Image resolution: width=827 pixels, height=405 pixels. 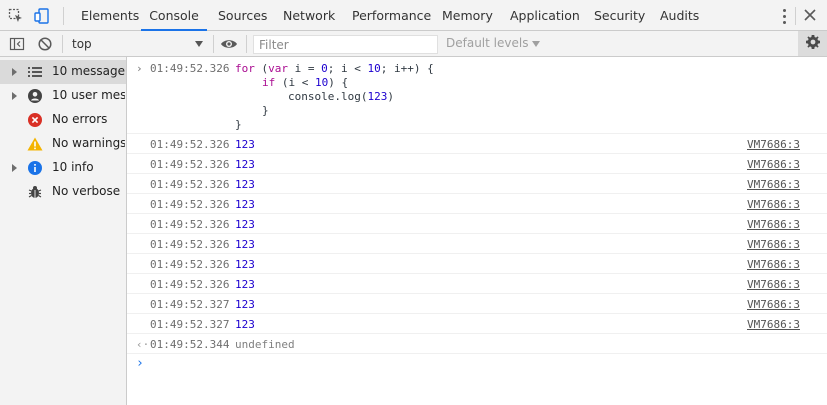 What do you see at coordinates (143, 344) in the screenshot?
I see `result-arrow-icon: ‹·` at bounding box center [143, 344].